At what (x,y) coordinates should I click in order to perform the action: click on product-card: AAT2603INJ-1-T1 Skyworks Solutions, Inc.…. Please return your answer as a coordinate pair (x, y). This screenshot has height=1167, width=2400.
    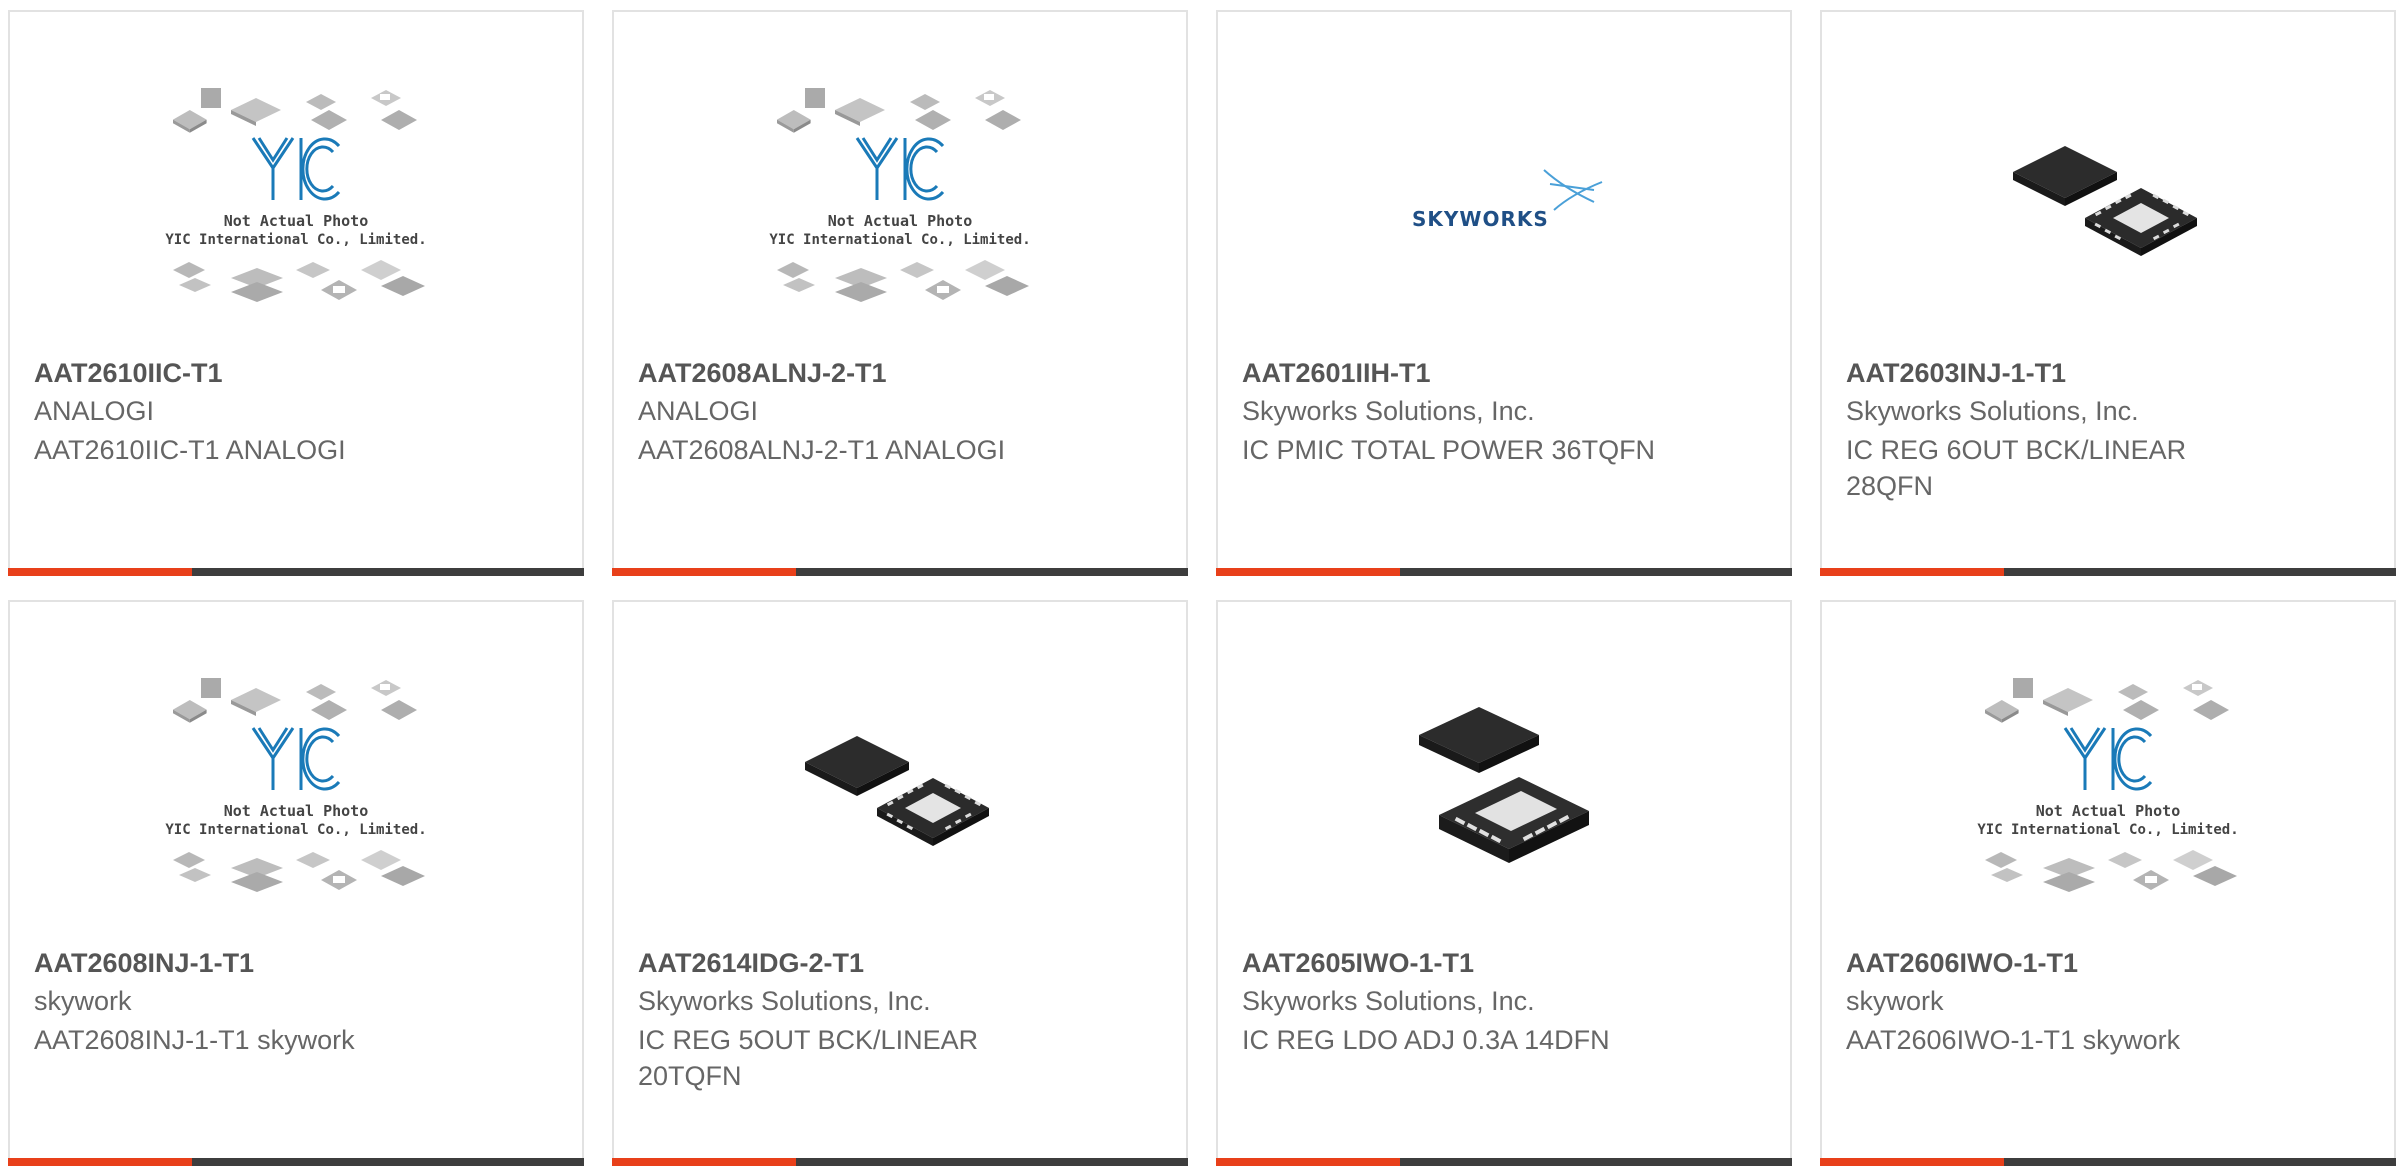
    Looking at the image, I should click on (2108, 293).